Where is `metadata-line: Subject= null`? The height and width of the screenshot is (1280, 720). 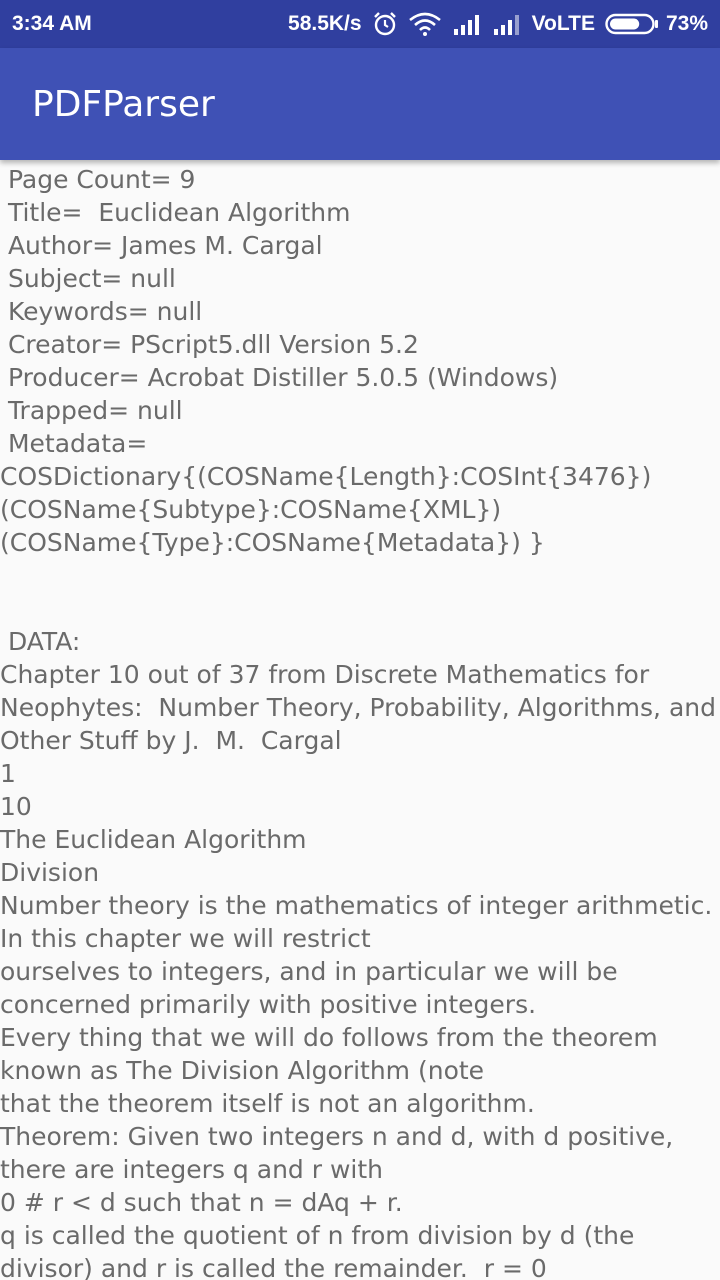 metadata-line: Subject= null is located at coordinates (88, 278).